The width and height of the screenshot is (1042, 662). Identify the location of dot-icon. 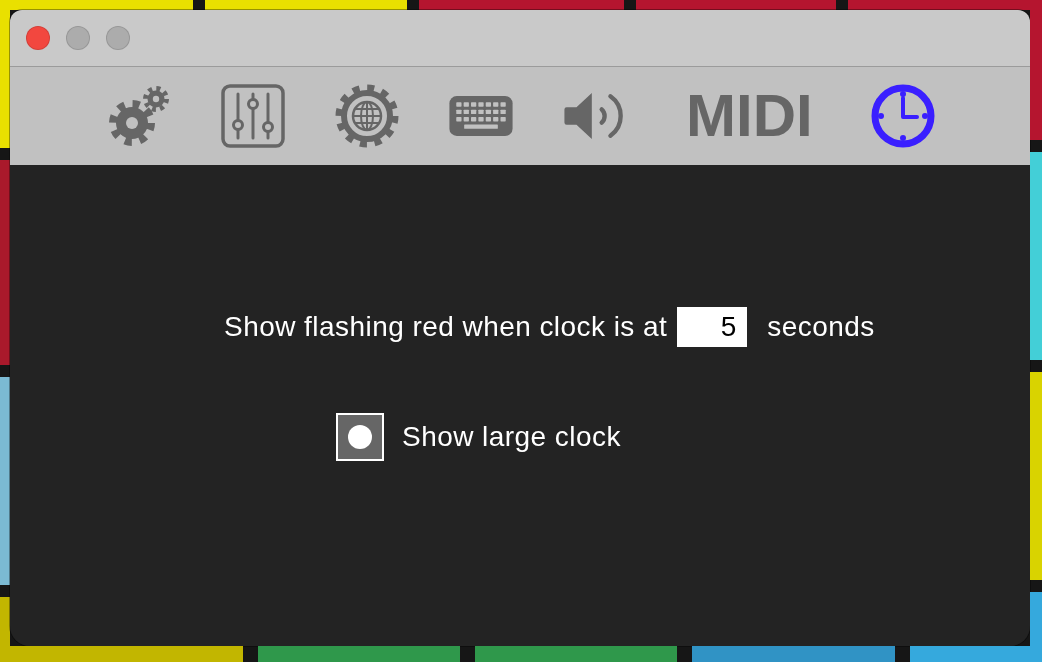
(360, 437).